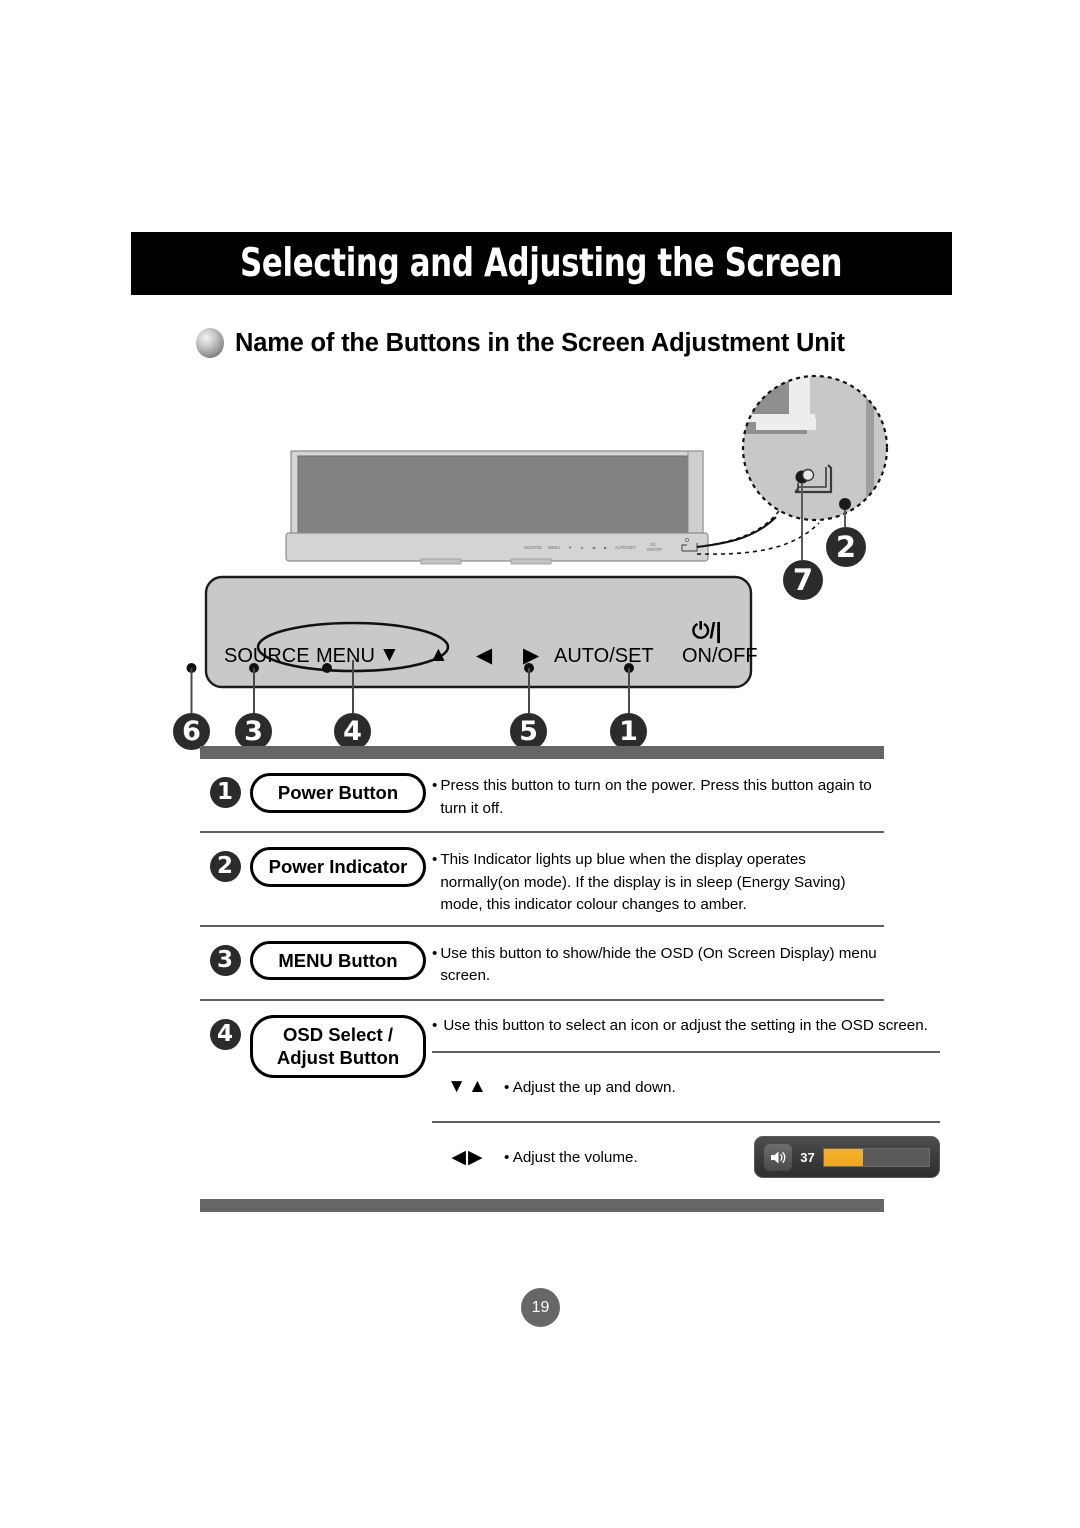 The image size is (1080, 1528). I want to click on panel-label-menu: MENU, so click(345, 656).